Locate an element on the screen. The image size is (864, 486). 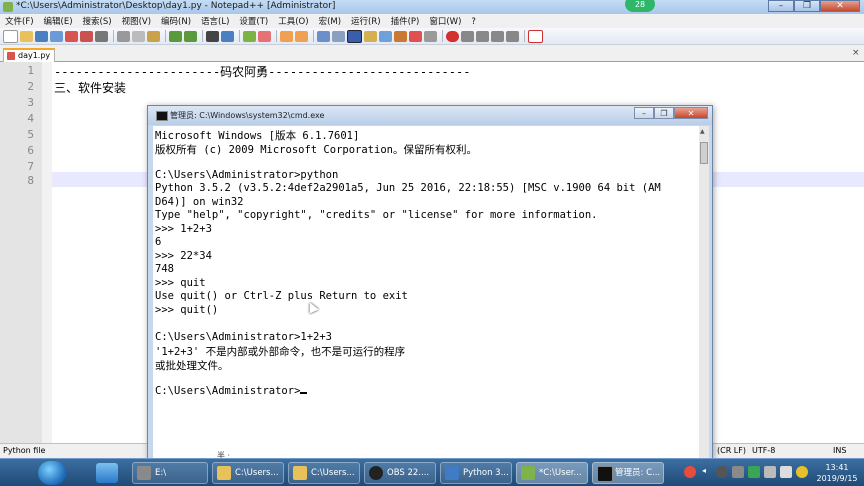
minimize-button: – is located at coordinates (781, 6).